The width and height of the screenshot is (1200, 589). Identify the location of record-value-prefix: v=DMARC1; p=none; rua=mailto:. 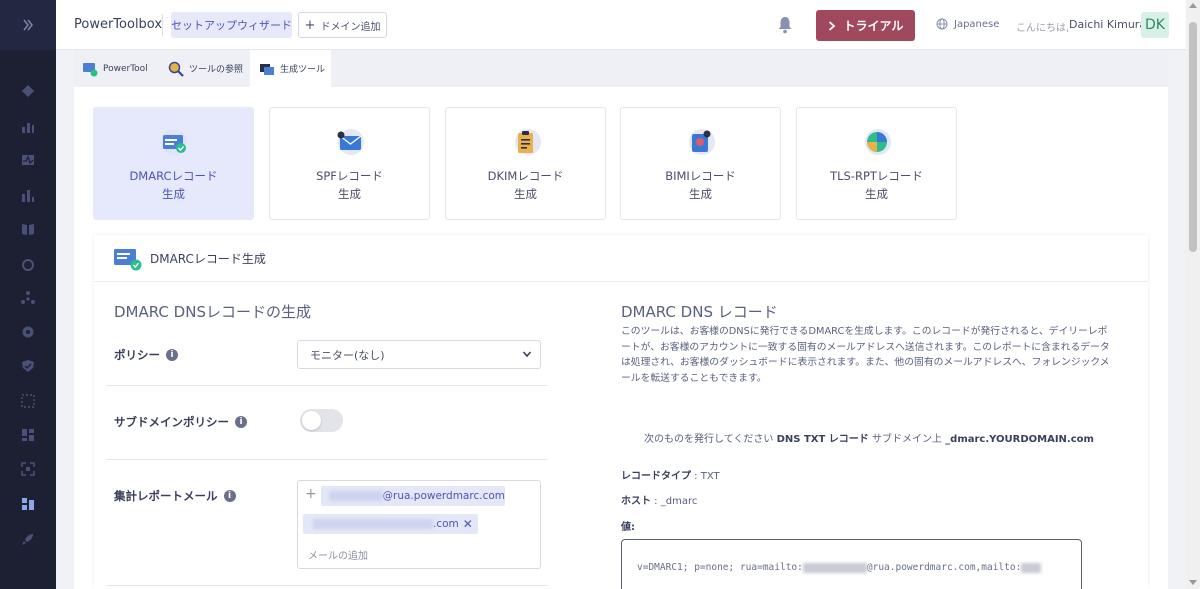
(720, 567).